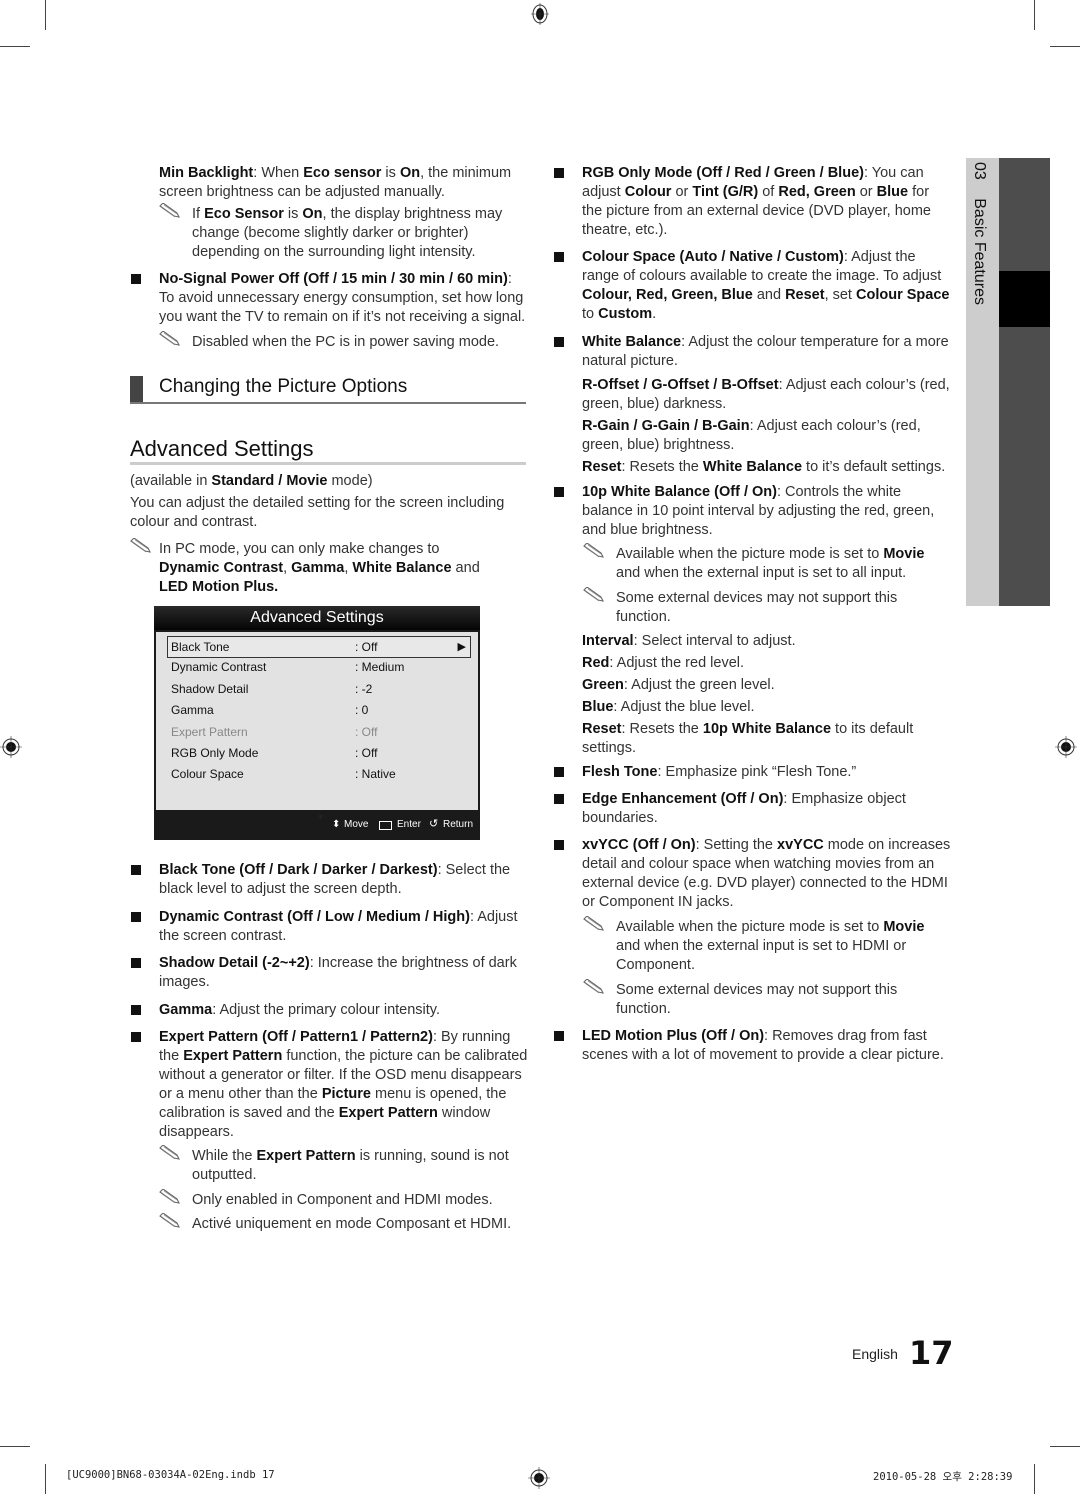 The height and width of the screenshot is (1494, 1080). I want to click on bold-term: Colour, Red, Green, Blue, so click(667, 295).